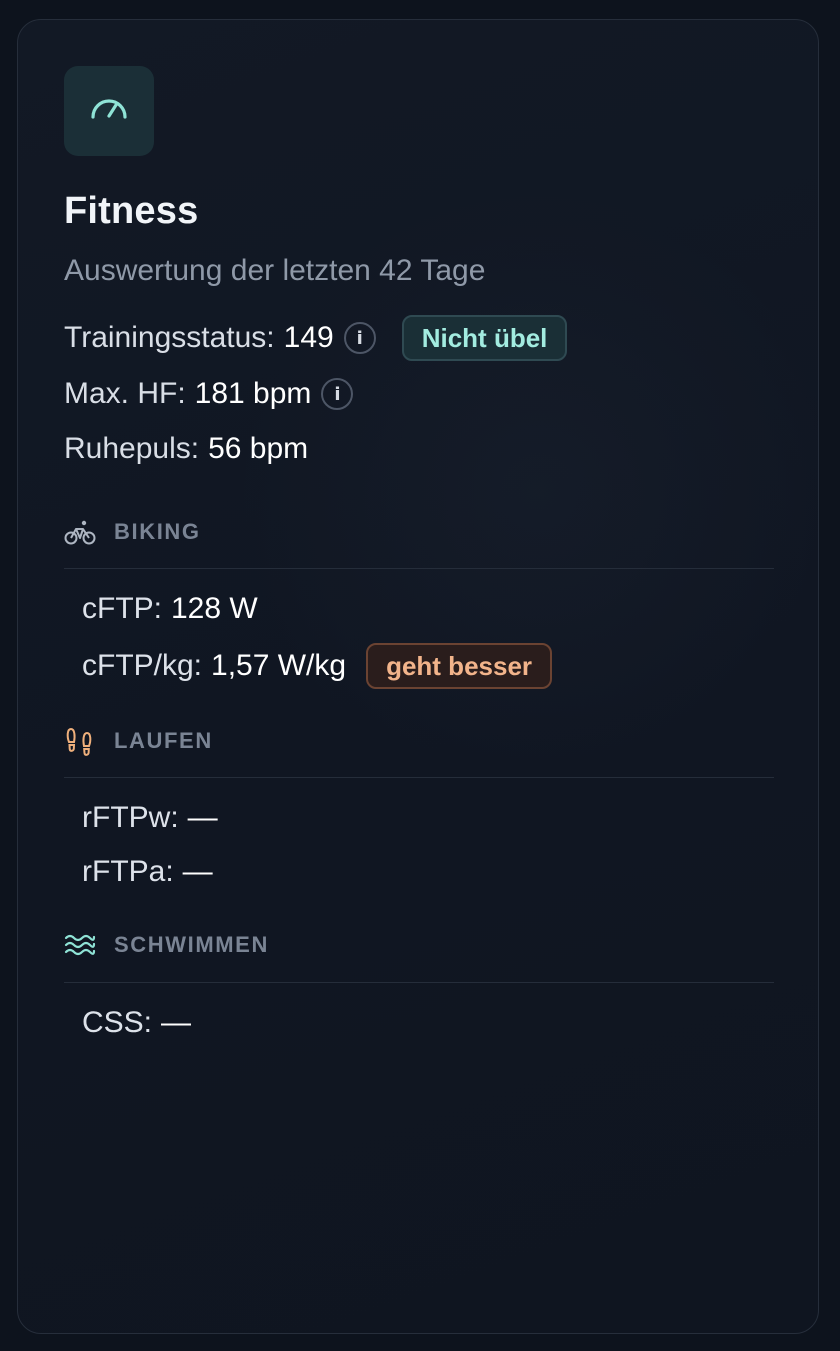 This screenshot has height=1351, width=840. Describe the element at coordinates (419, 982) in the screenshot. I see `section-swimming-divider` at that location.